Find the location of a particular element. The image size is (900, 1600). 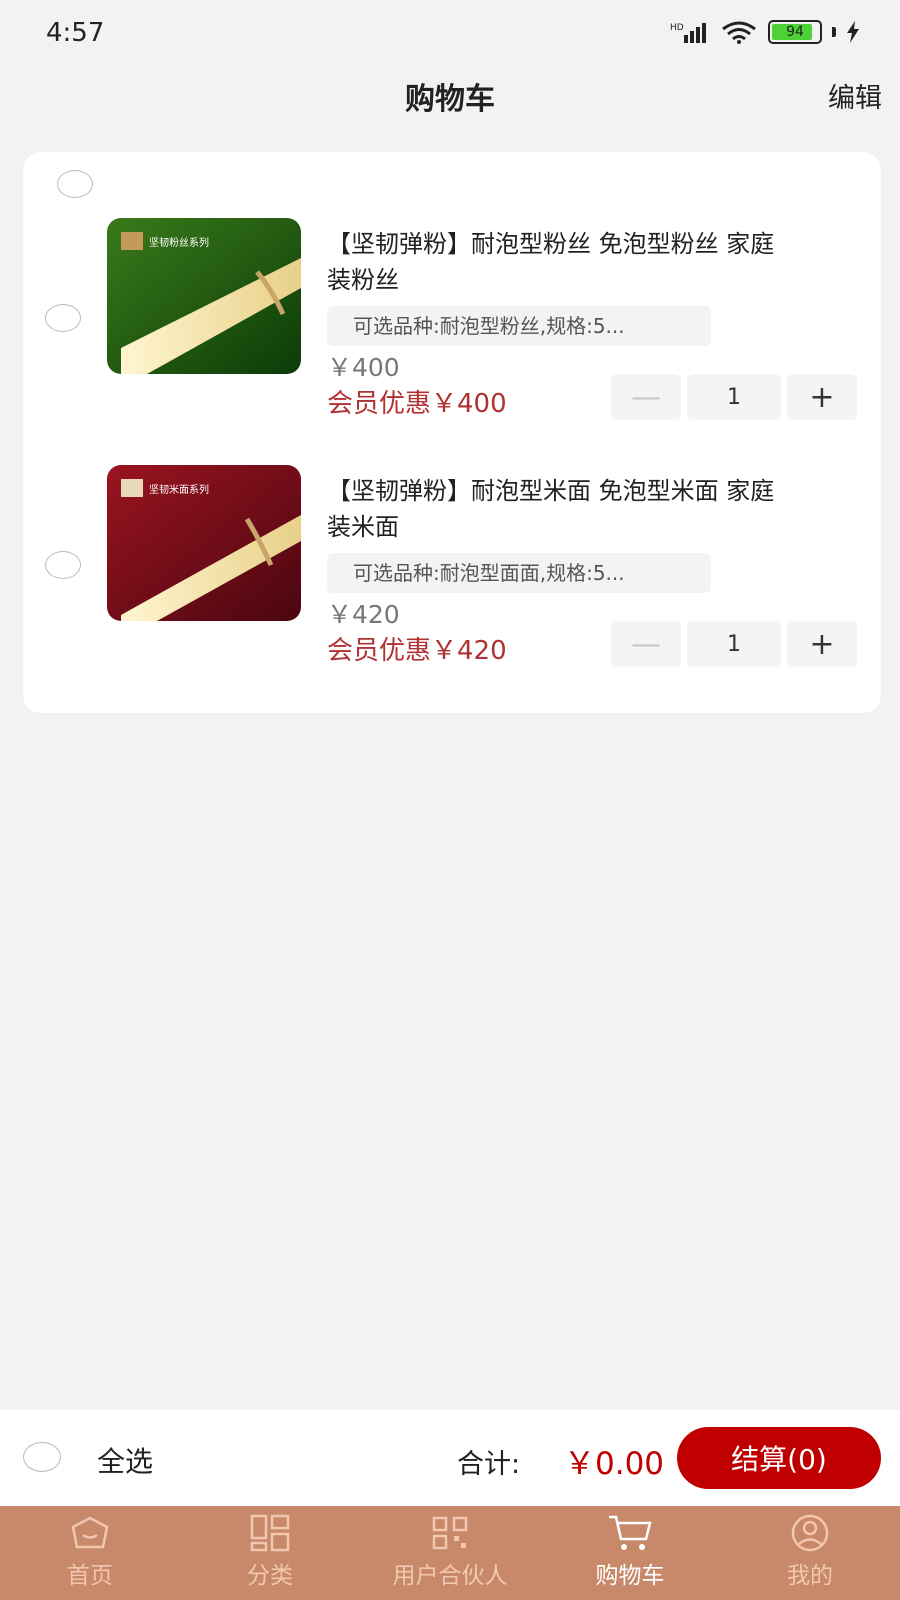

status-bar: 4:57 HD 94 is located at coordinates (450, 32).